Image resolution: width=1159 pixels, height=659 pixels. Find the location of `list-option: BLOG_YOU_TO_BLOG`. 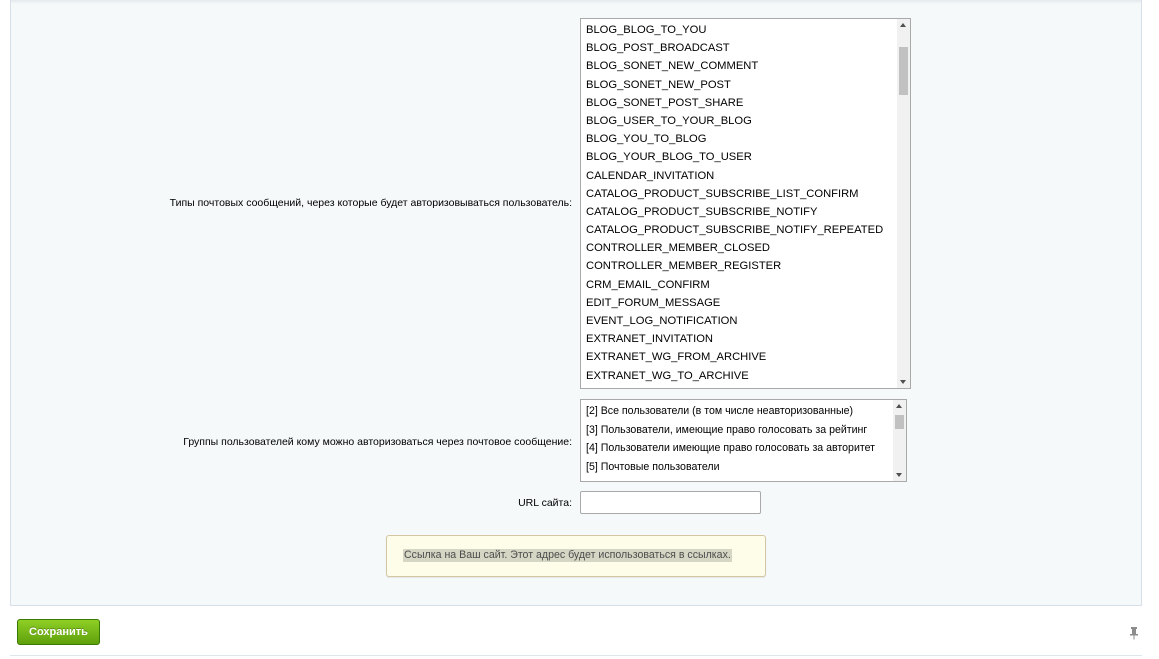

list-option: BLOG_YOU_TO_BLOG is located at coordinates (741, 139).